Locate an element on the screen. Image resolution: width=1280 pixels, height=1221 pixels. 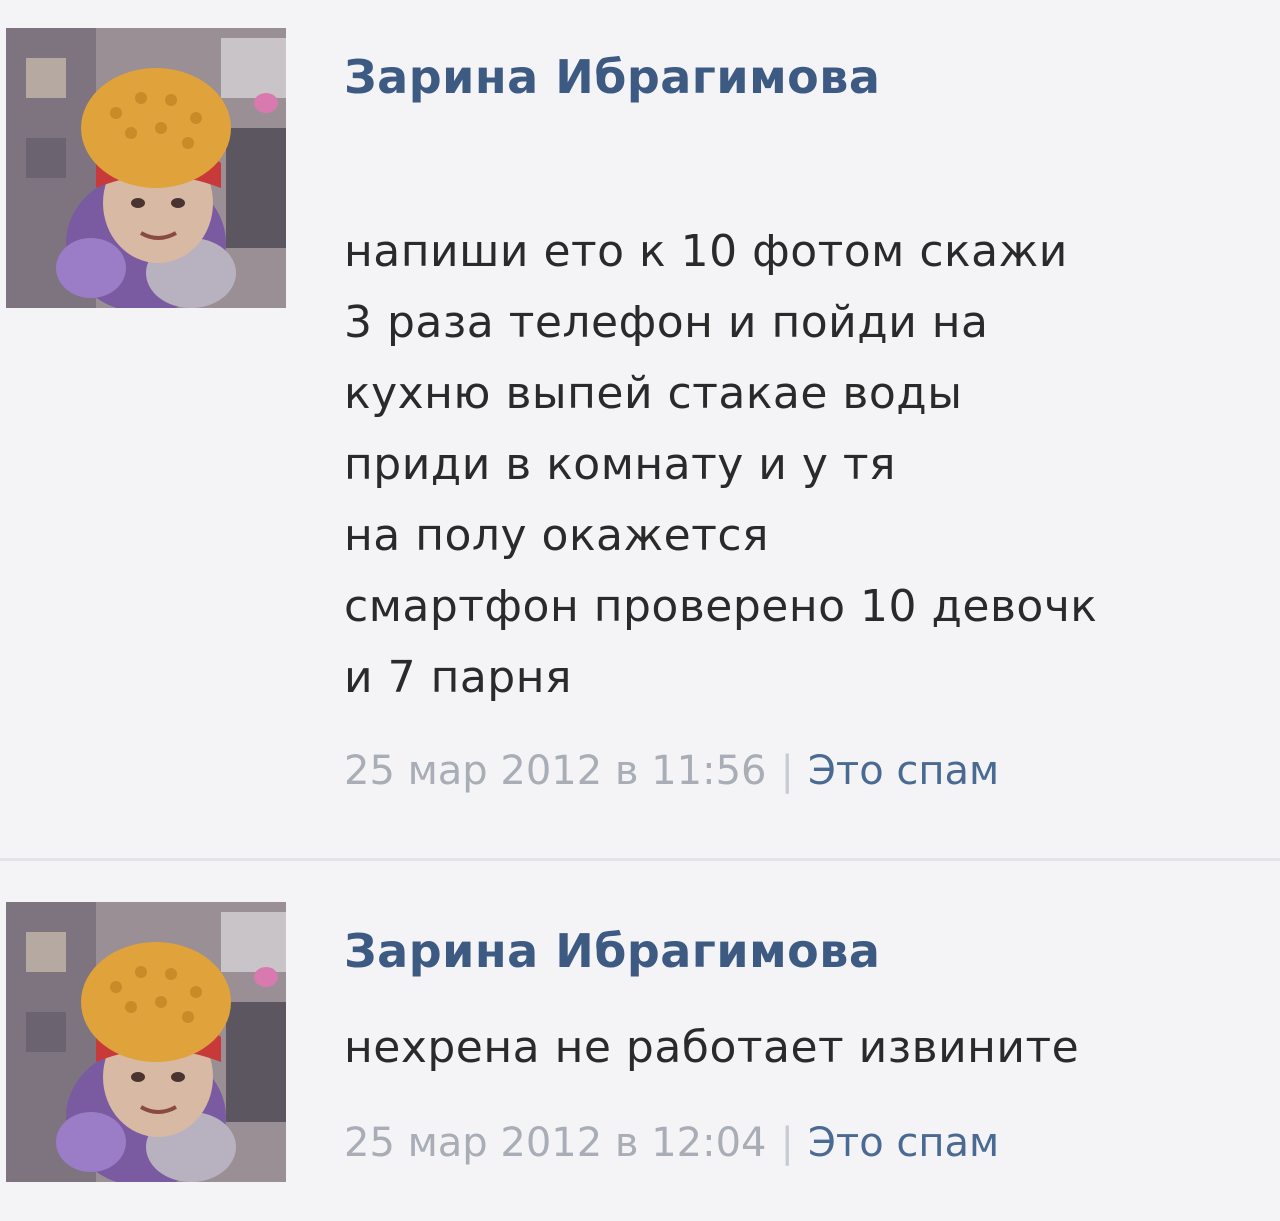
comment-meta: 25 мар 2012 в 11:56 | Это спам is located at coordinates (671, 771).